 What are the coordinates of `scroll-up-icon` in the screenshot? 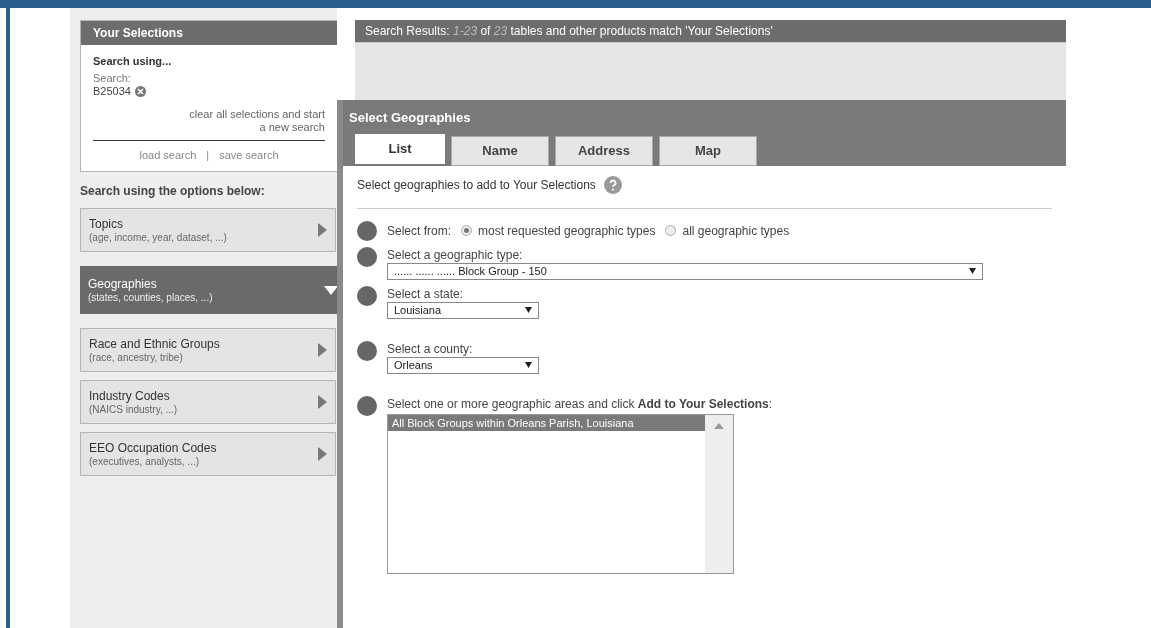 It's located at (719, 425).